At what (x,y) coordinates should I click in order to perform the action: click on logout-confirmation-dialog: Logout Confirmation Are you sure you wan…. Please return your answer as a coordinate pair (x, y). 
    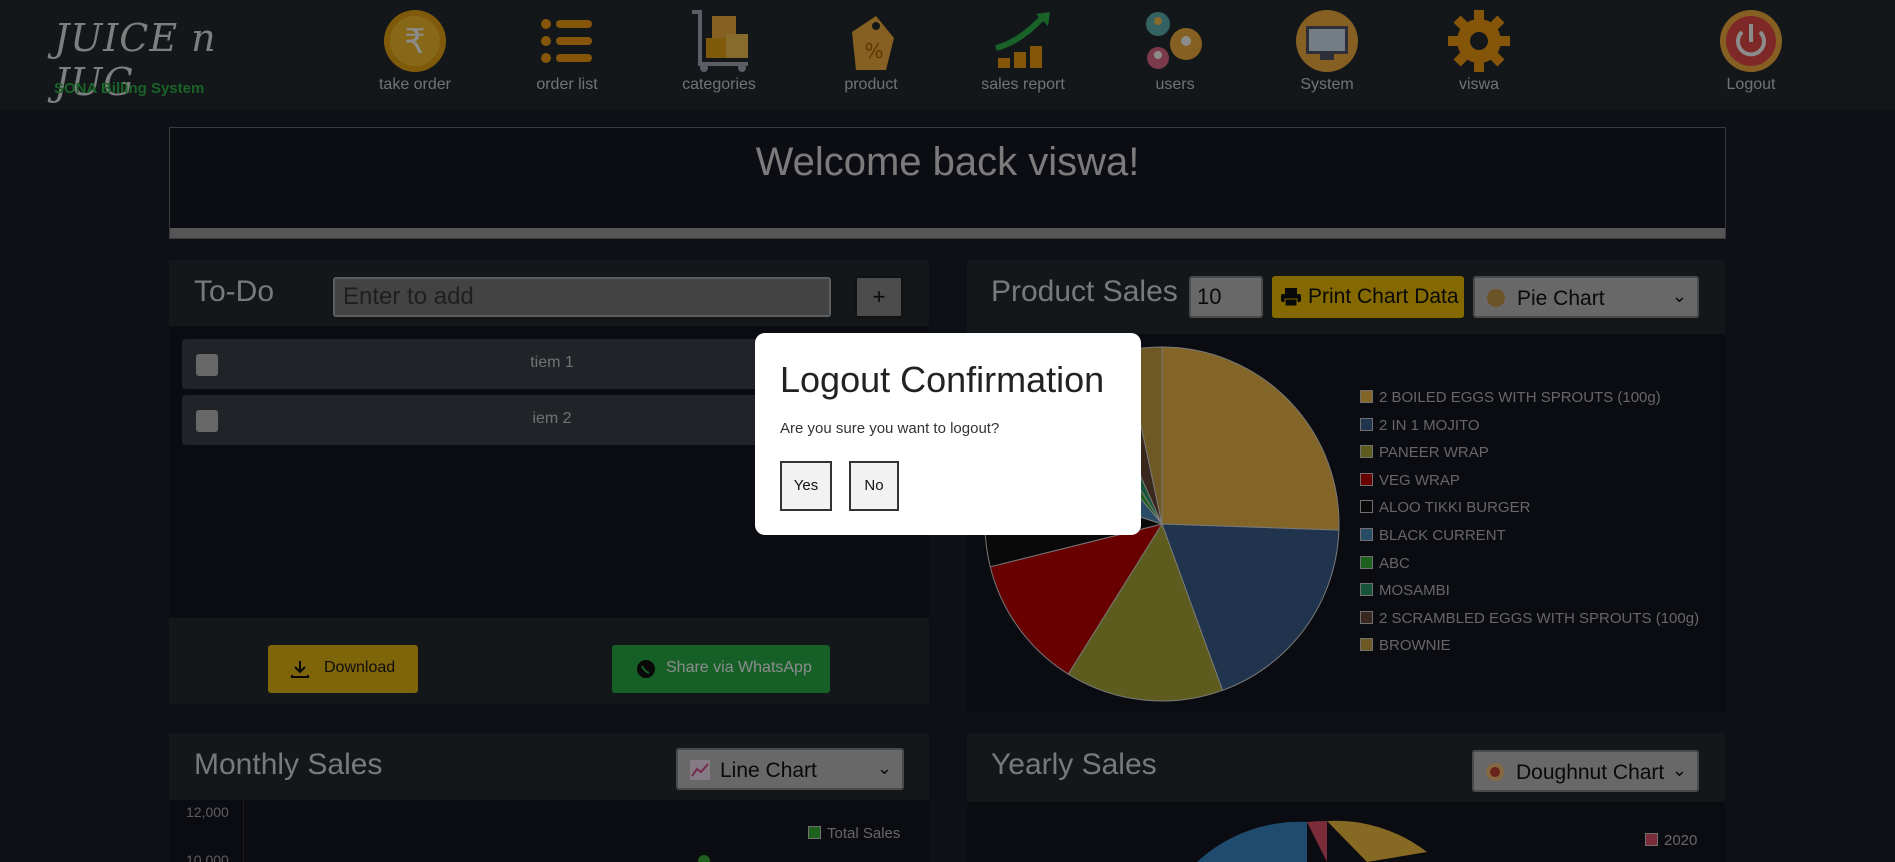
    Looking at the image, I should click on (948, 434).